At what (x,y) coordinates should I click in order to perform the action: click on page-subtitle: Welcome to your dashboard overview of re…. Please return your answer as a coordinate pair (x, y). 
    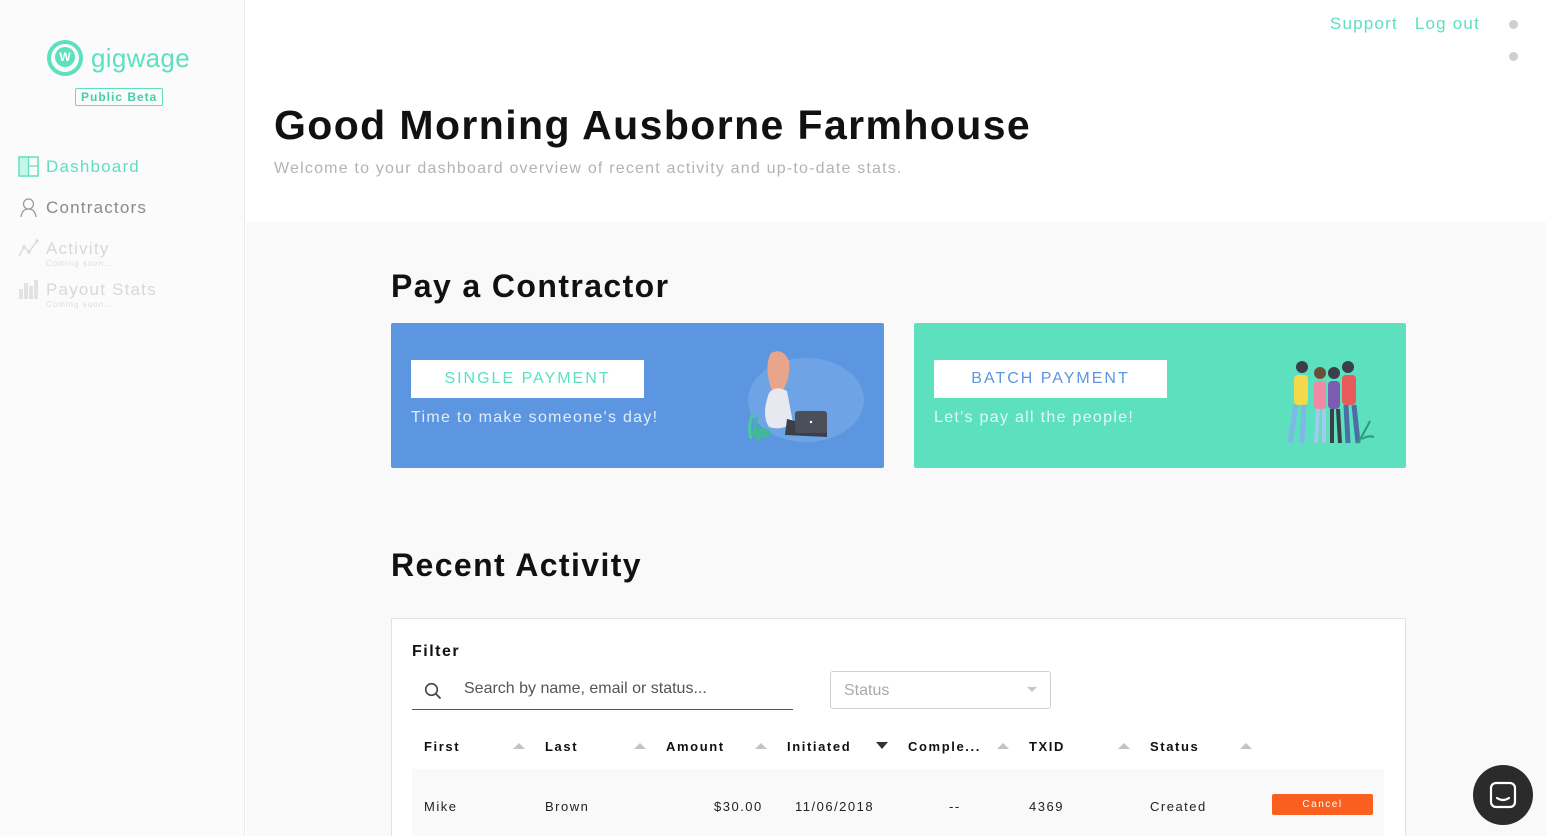
    Looking at the image, I should click on (588, 168).